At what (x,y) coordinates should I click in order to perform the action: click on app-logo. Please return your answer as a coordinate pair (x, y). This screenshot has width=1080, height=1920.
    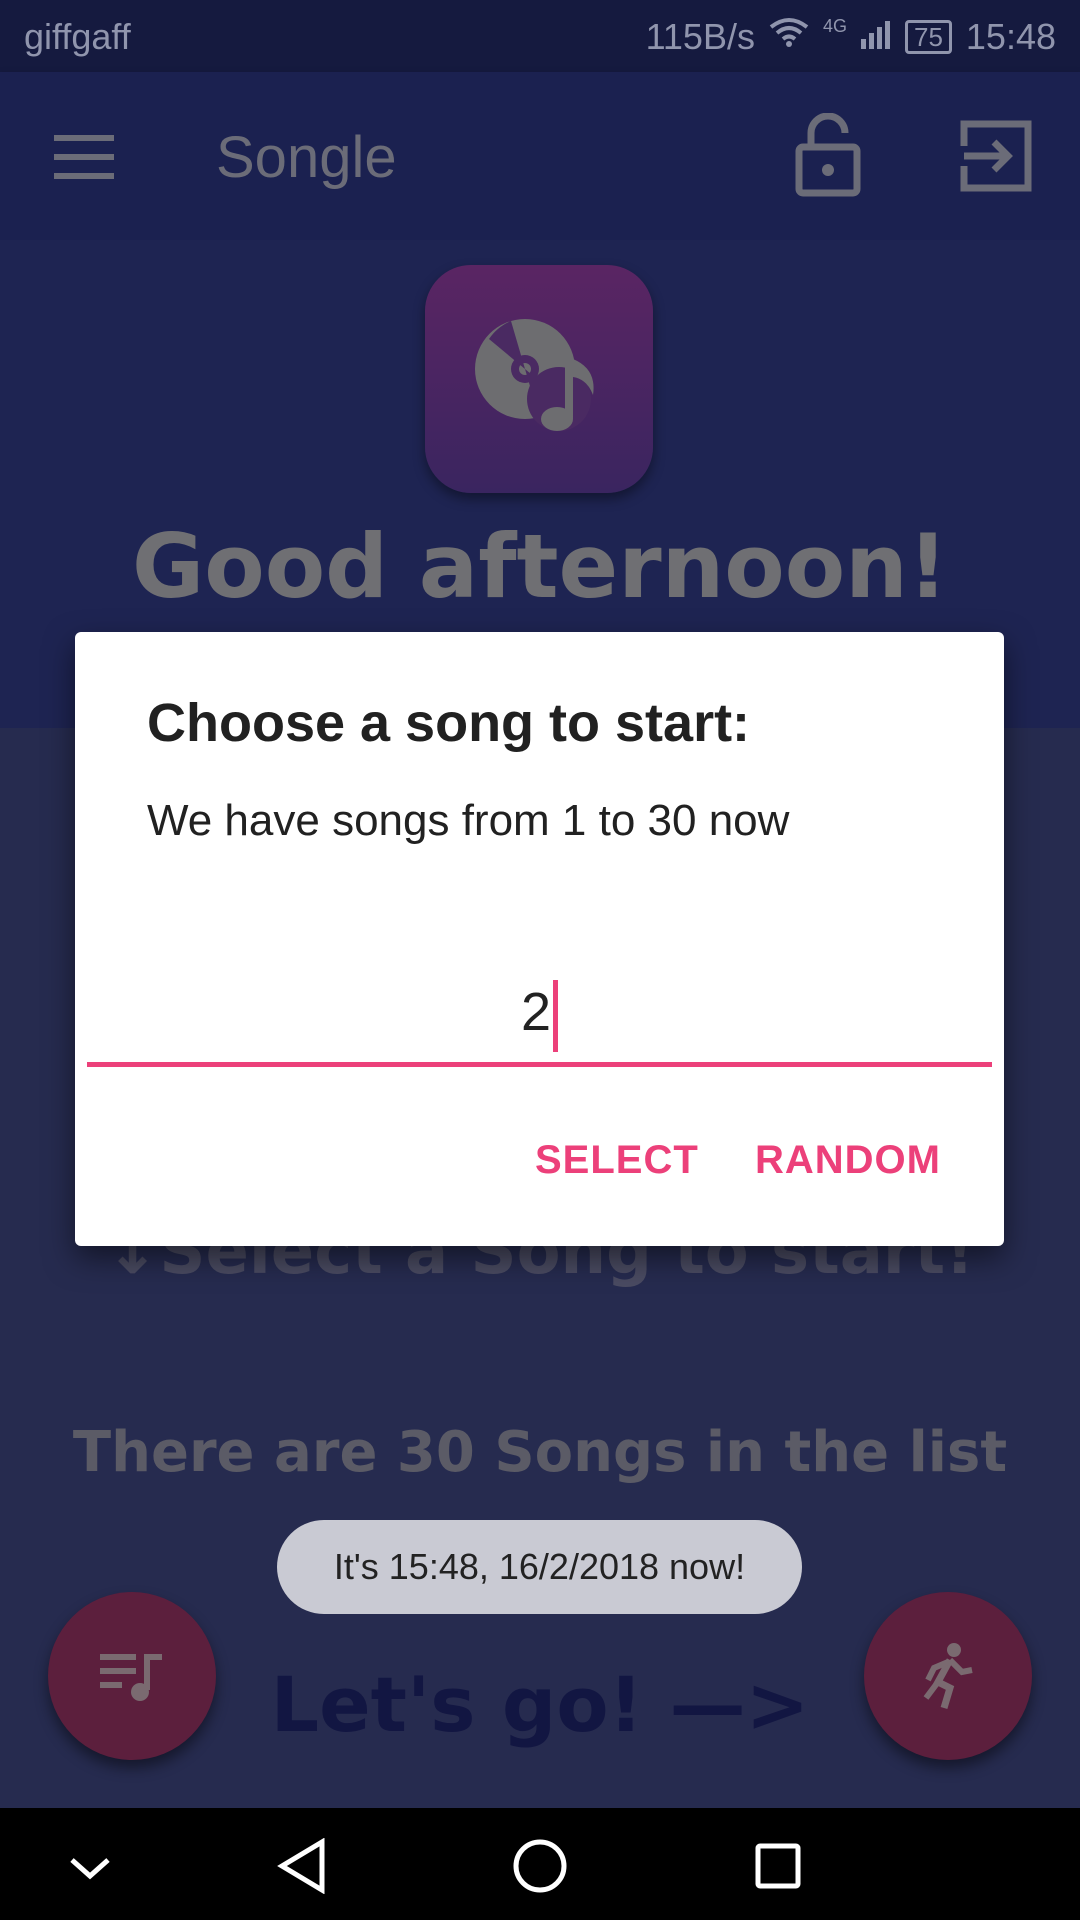
    Looking at the image, I should click on (539, 379).